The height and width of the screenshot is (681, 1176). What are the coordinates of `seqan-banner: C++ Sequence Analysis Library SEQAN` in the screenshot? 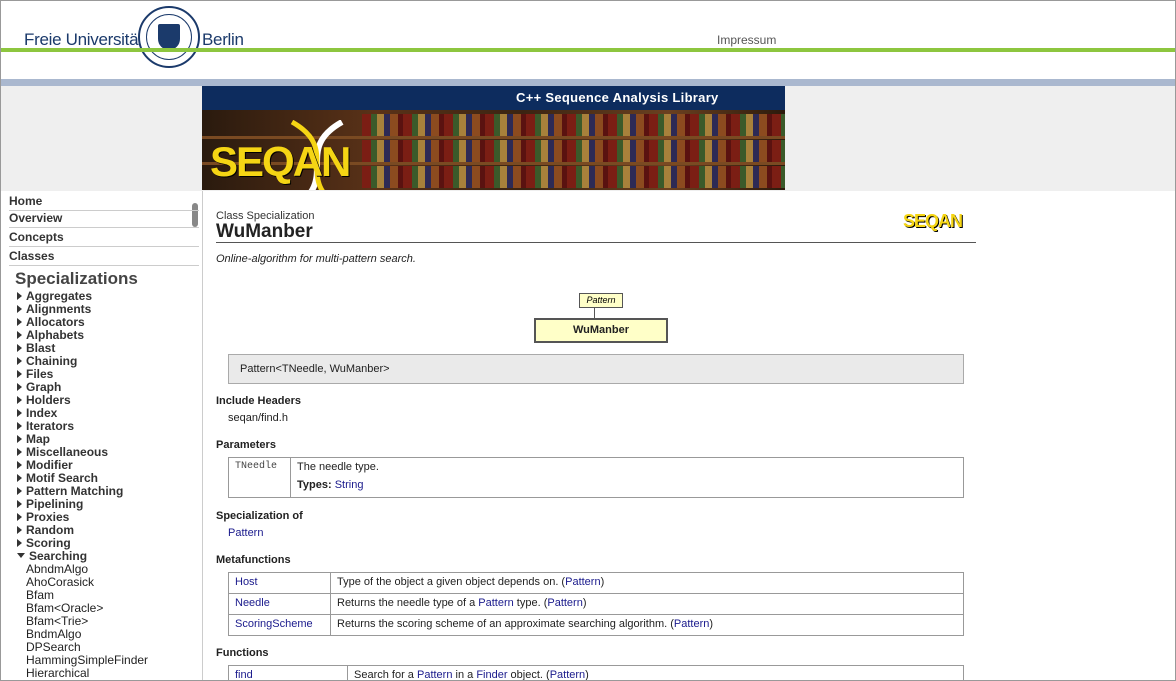 It's located at (493, 138).